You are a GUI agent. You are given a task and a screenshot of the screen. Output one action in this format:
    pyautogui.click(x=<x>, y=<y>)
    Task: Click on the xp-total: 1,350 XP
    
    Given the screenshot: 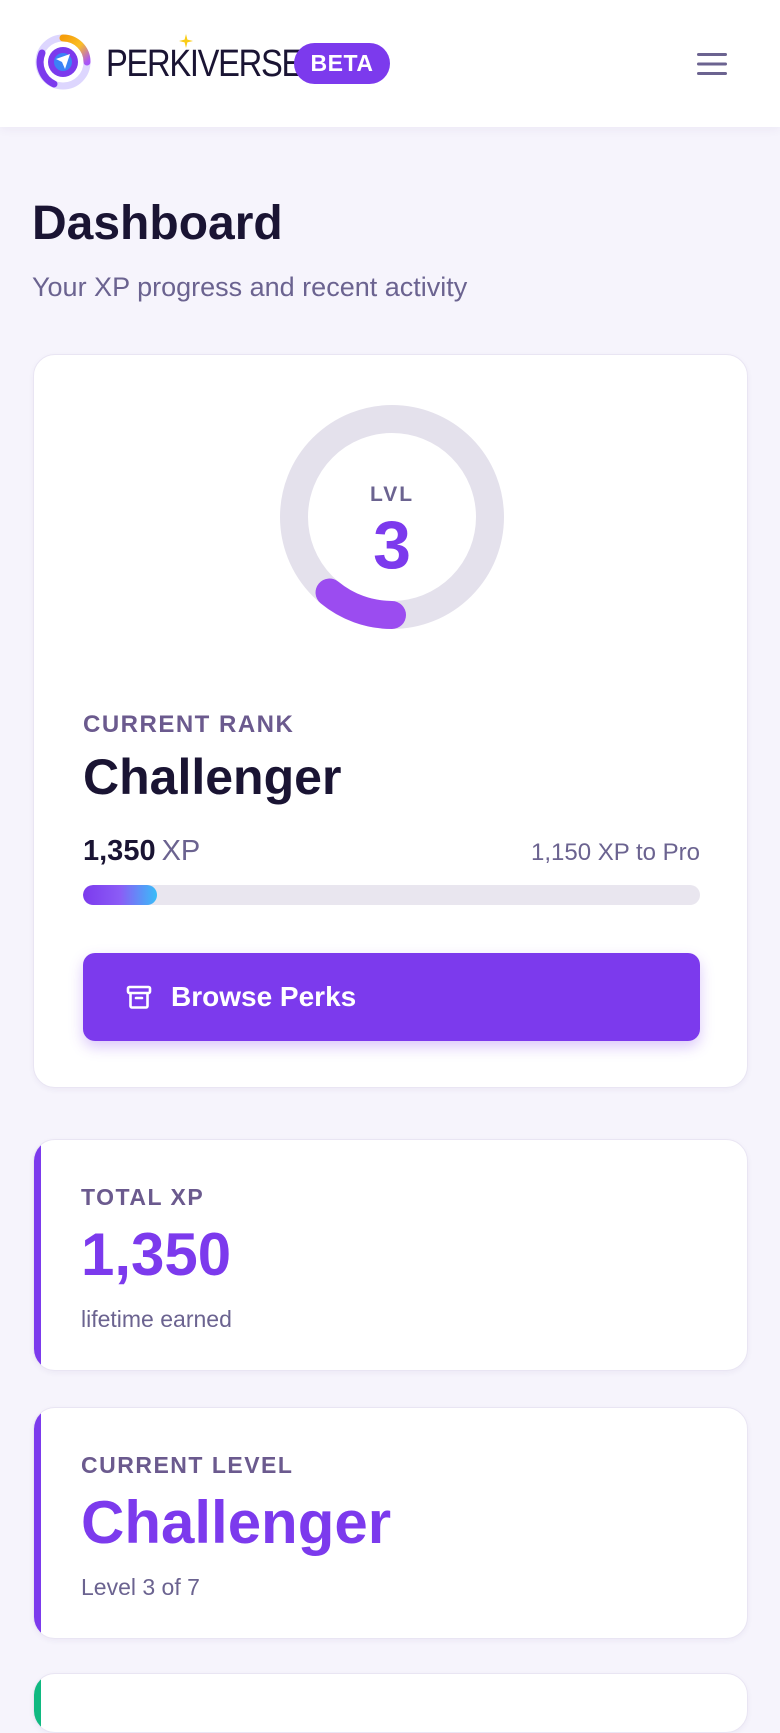 What is the action you would take?
    pyautogui.click(x=141, y=851)
    